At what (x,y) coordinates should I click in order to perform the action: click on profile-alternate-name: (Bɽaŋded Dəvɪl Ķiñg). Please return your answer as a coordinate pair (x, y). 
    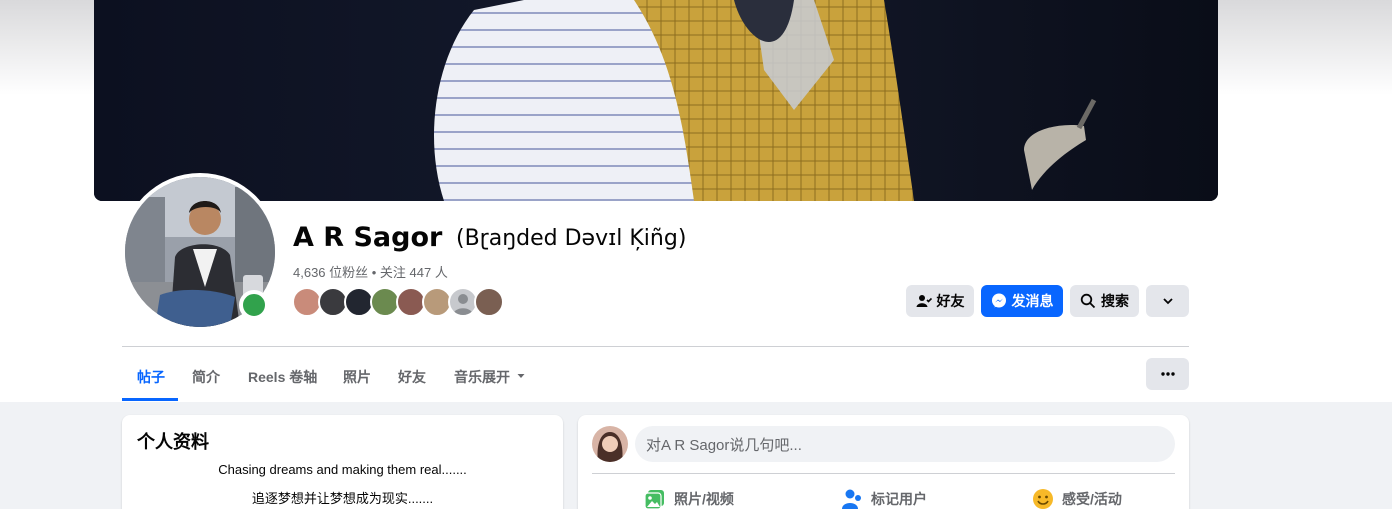
    Looking at the image, I should click on (571, 238).